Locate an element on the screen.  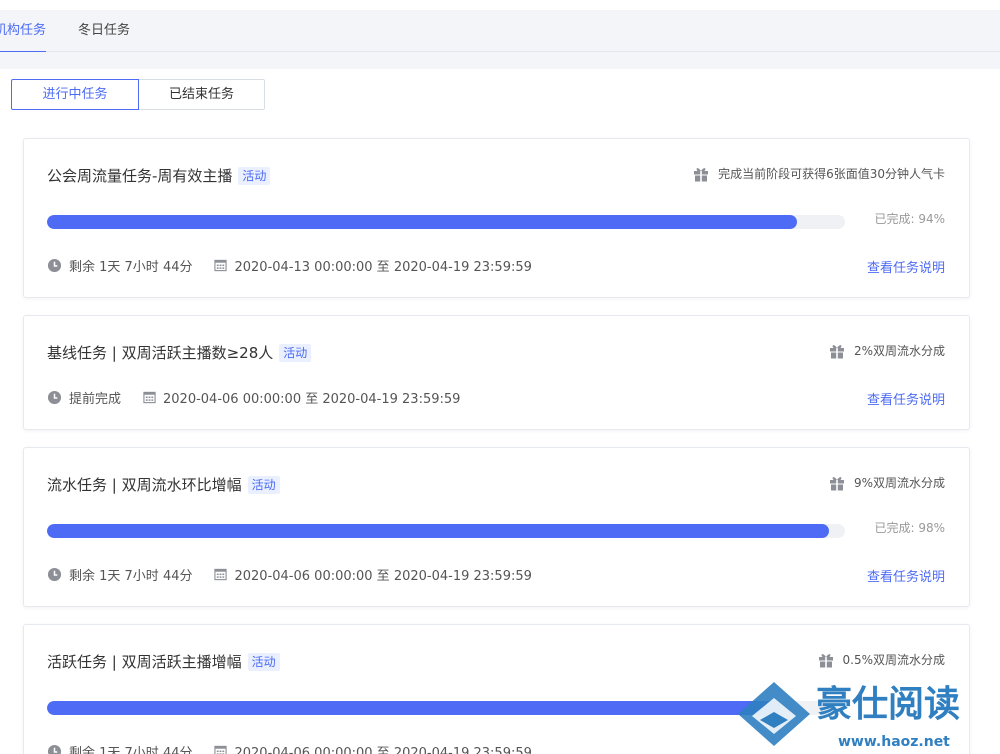
tab-winter-tasks: 冬日任务 is located at coordinates (104, 31).